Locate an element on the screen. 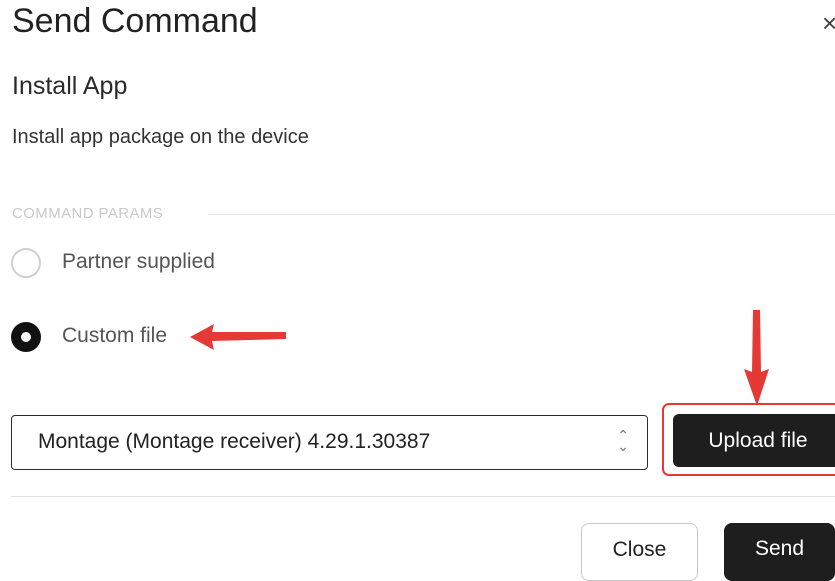  command-description: Install app package on the device is located at coordinates (160, 137).